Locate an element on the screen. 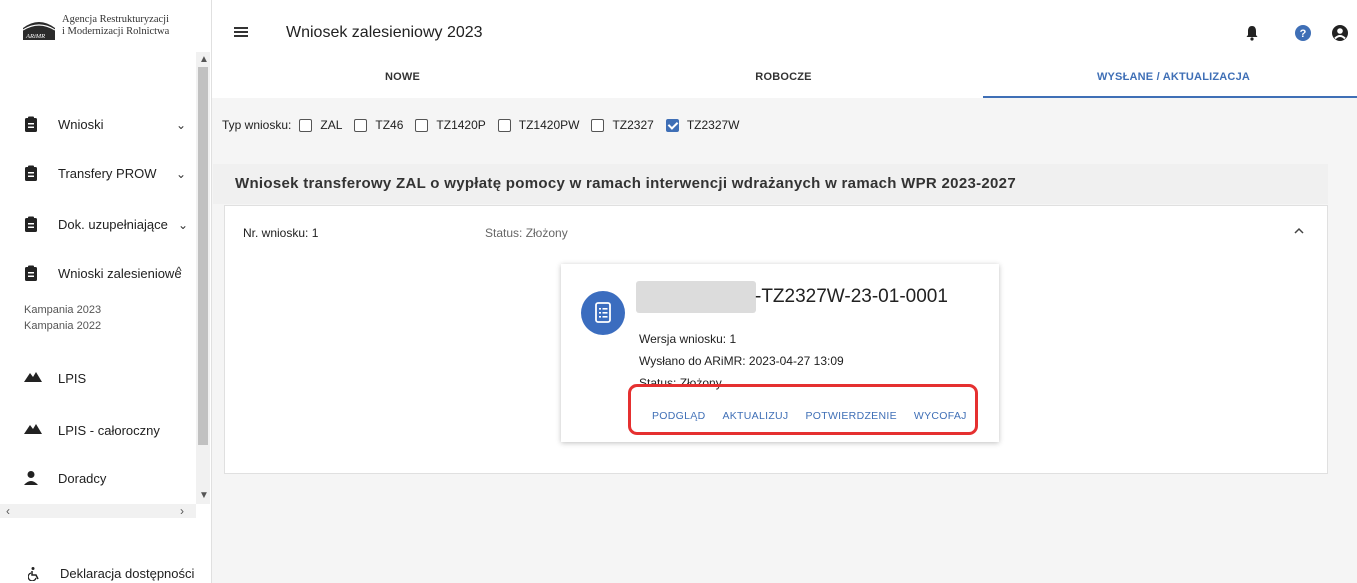 The width and height of the screenshot is (1357, 583). scroll-up-icon: ▲ is located at coordinates (204, 59).